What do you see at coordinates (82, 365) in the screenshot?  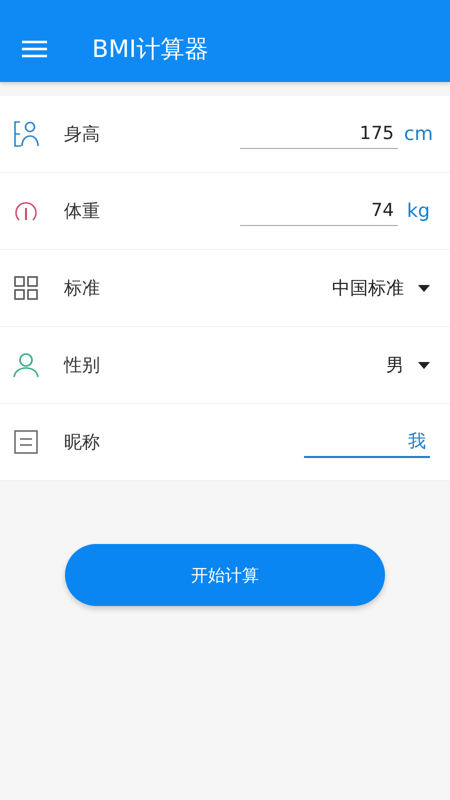 I see `field-label: 性别` at bounding box center [82, 365].